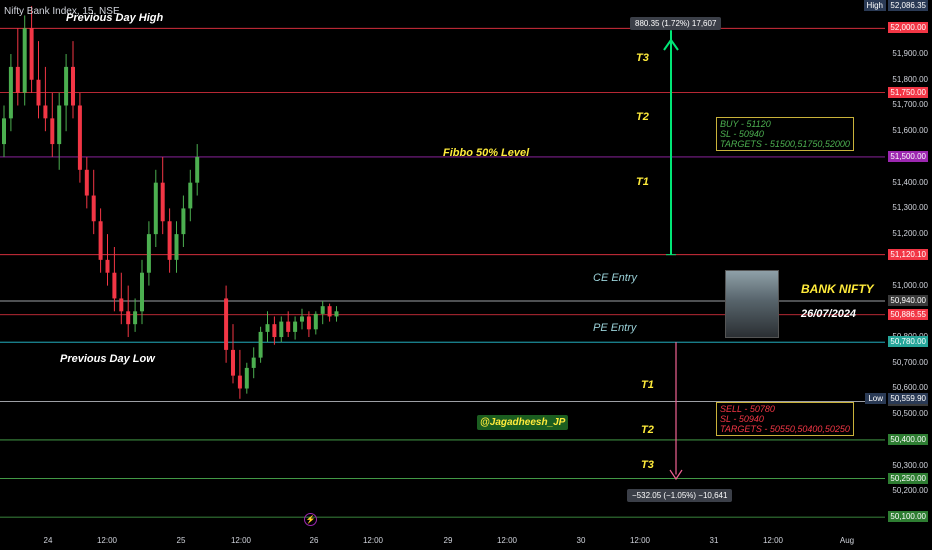  Describe the element at coordinates (615, 328) in the screenshot. I see `pe-entry-label: PE Entry` at that location.